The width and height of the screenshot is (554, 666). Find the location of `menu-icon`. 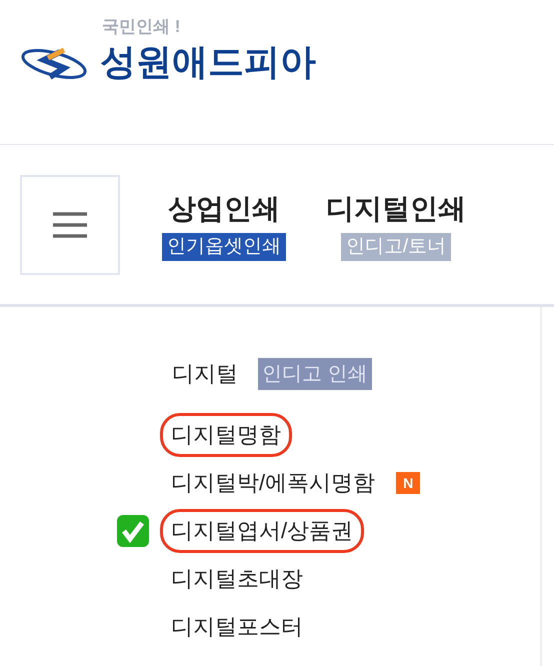

menu-icon is located at coordinates (70, 224).